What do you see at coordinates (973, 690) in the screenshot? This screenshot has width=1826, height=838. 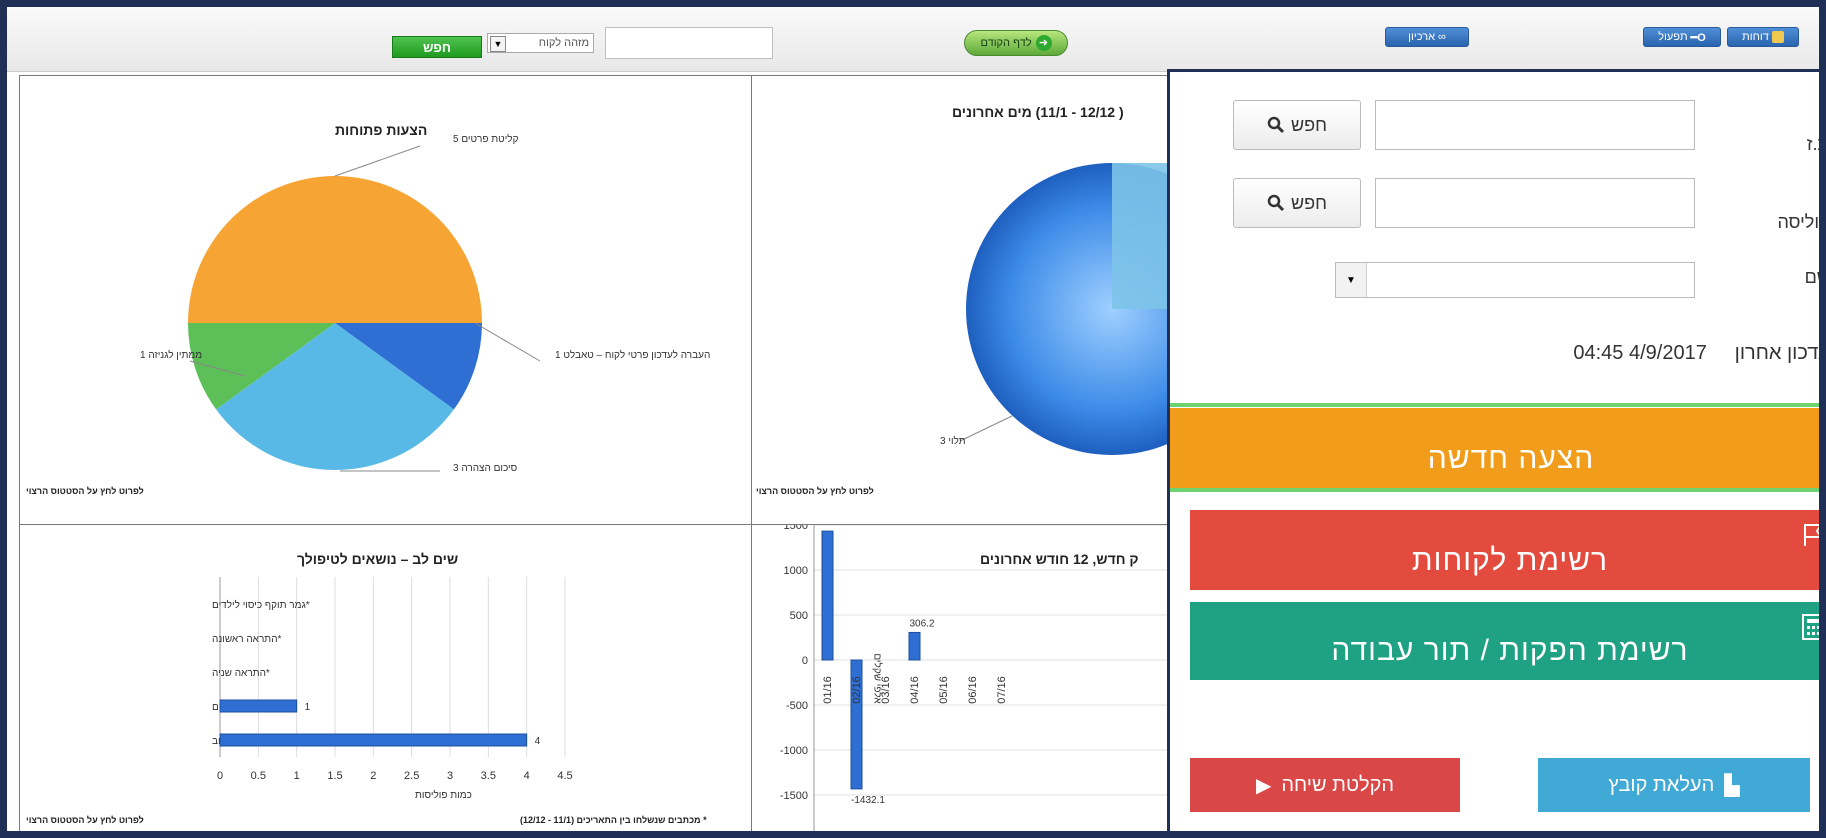 I see `x-tick-label: 06/16` at bounding box center [973, 690].